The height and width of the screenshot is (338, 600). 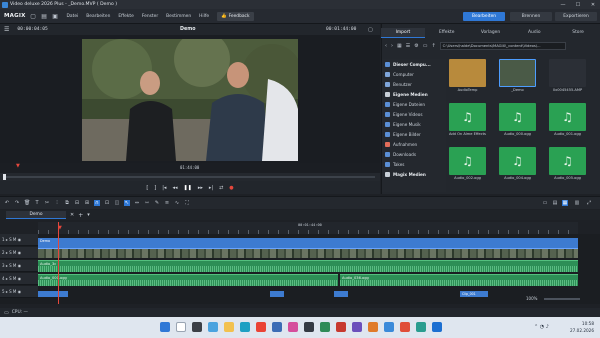 I want to click on back-icon: ‹, so click(x=386, y=46).